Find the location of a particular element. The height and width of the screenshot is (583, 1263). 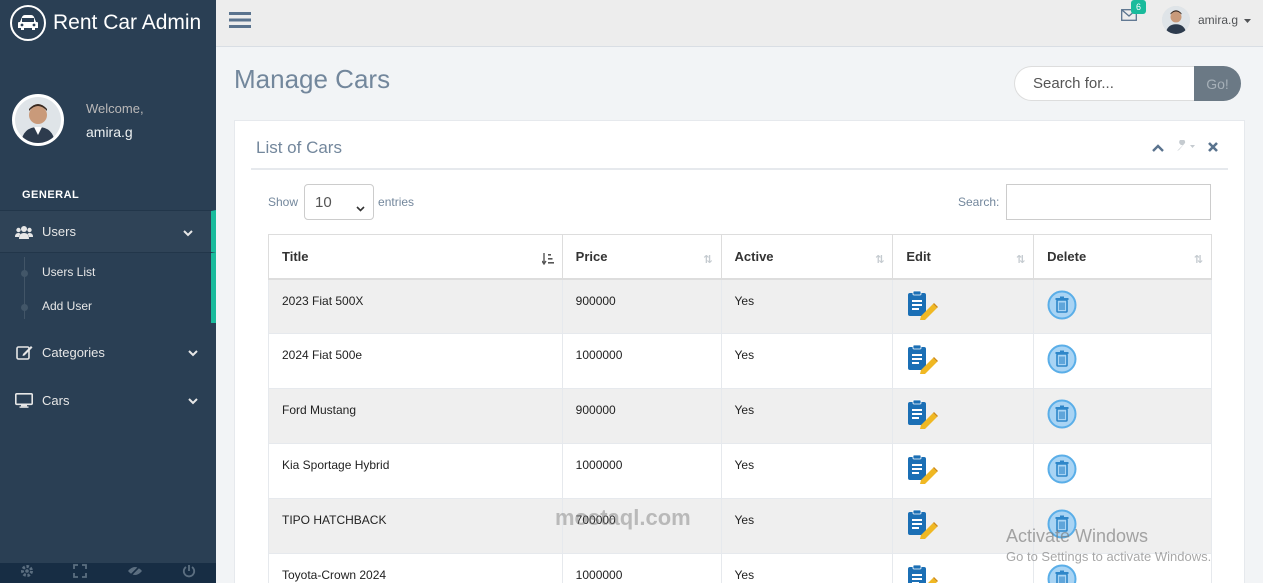

caret-down-icon is located at coordinates (1248, 20).